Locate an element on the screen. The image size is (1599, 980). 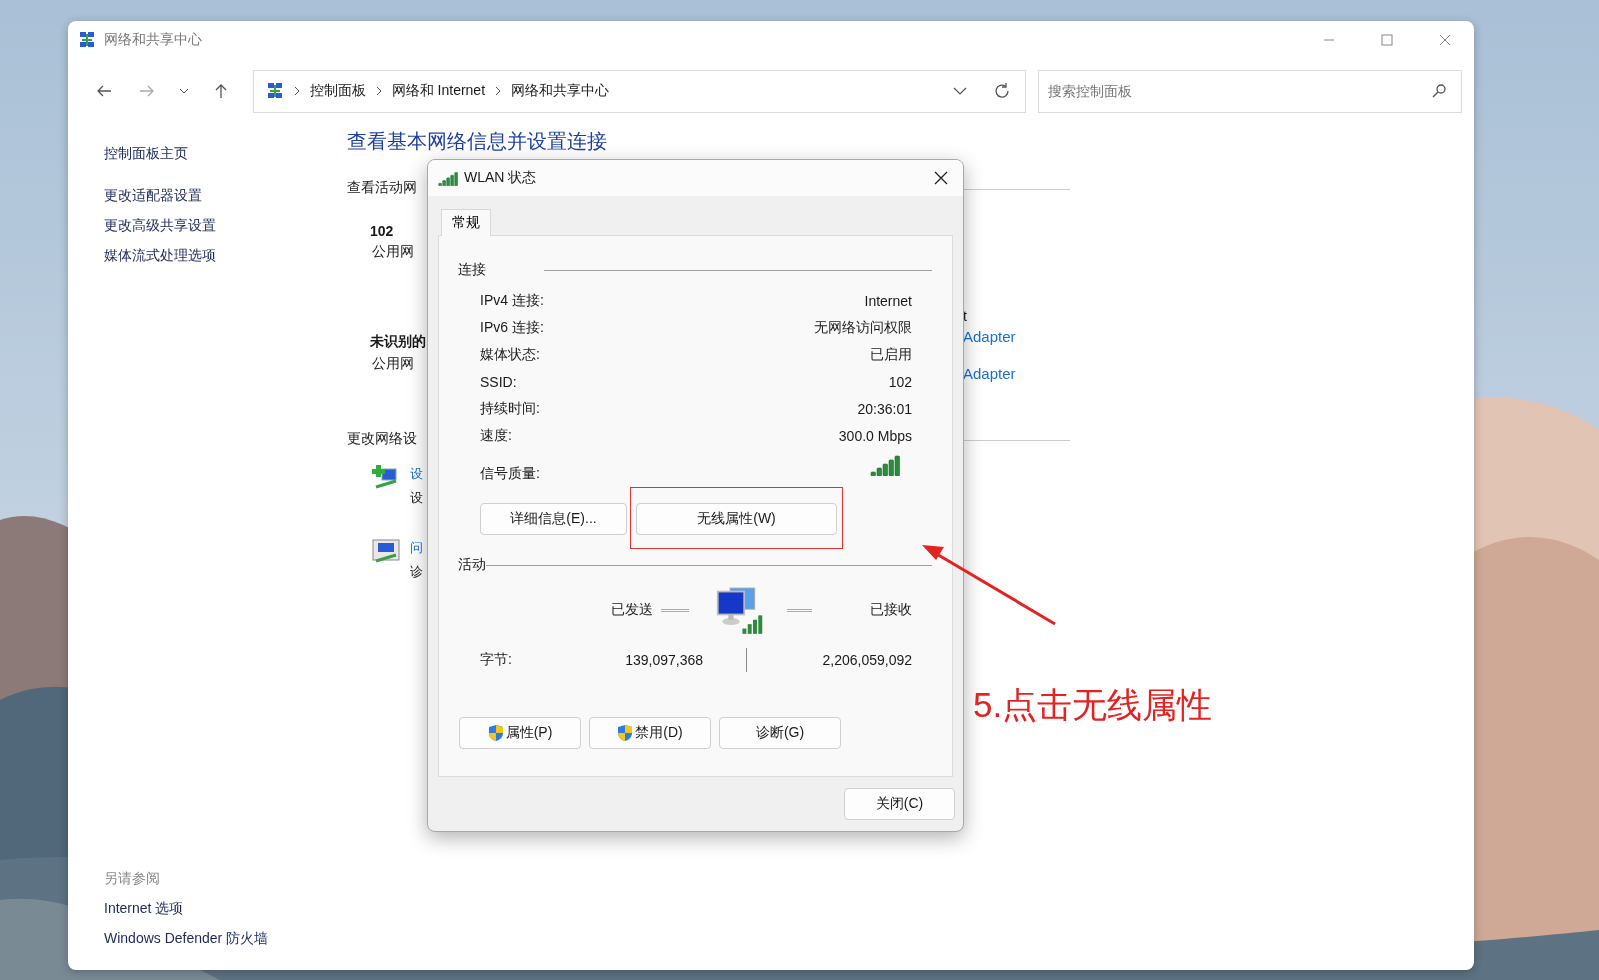
field-label: 媒体状态: is located at coordinates (510, 354).